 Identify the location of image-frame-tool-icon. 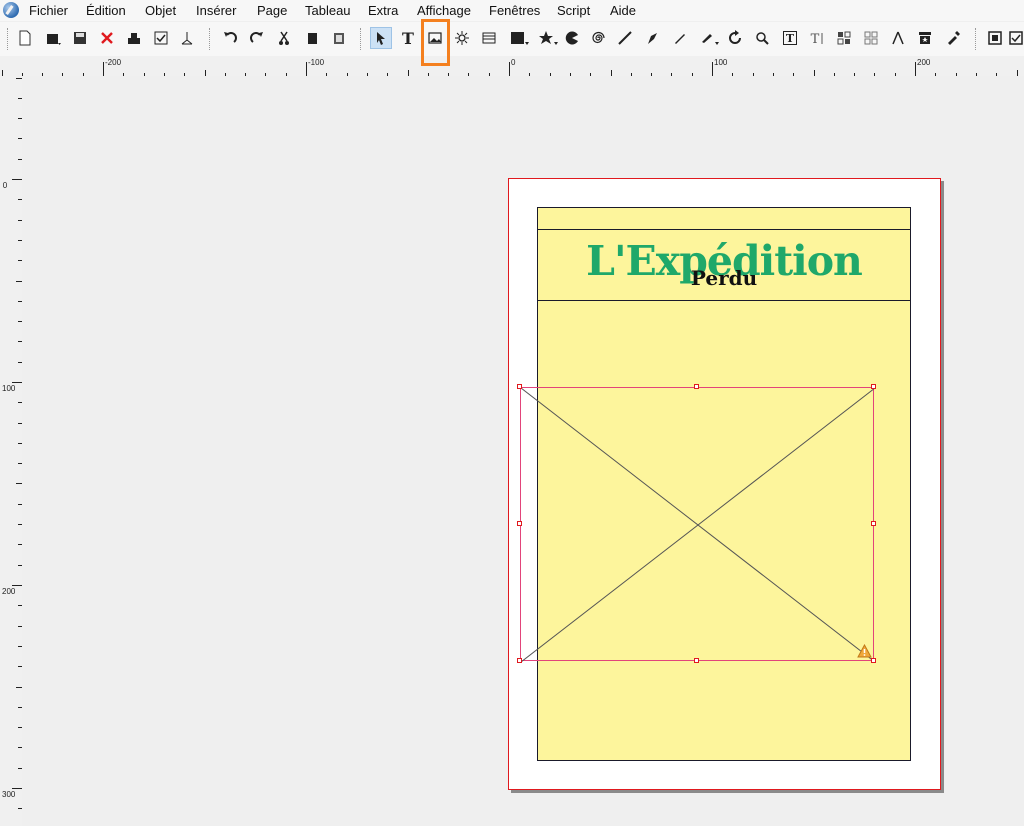
(435, 38).